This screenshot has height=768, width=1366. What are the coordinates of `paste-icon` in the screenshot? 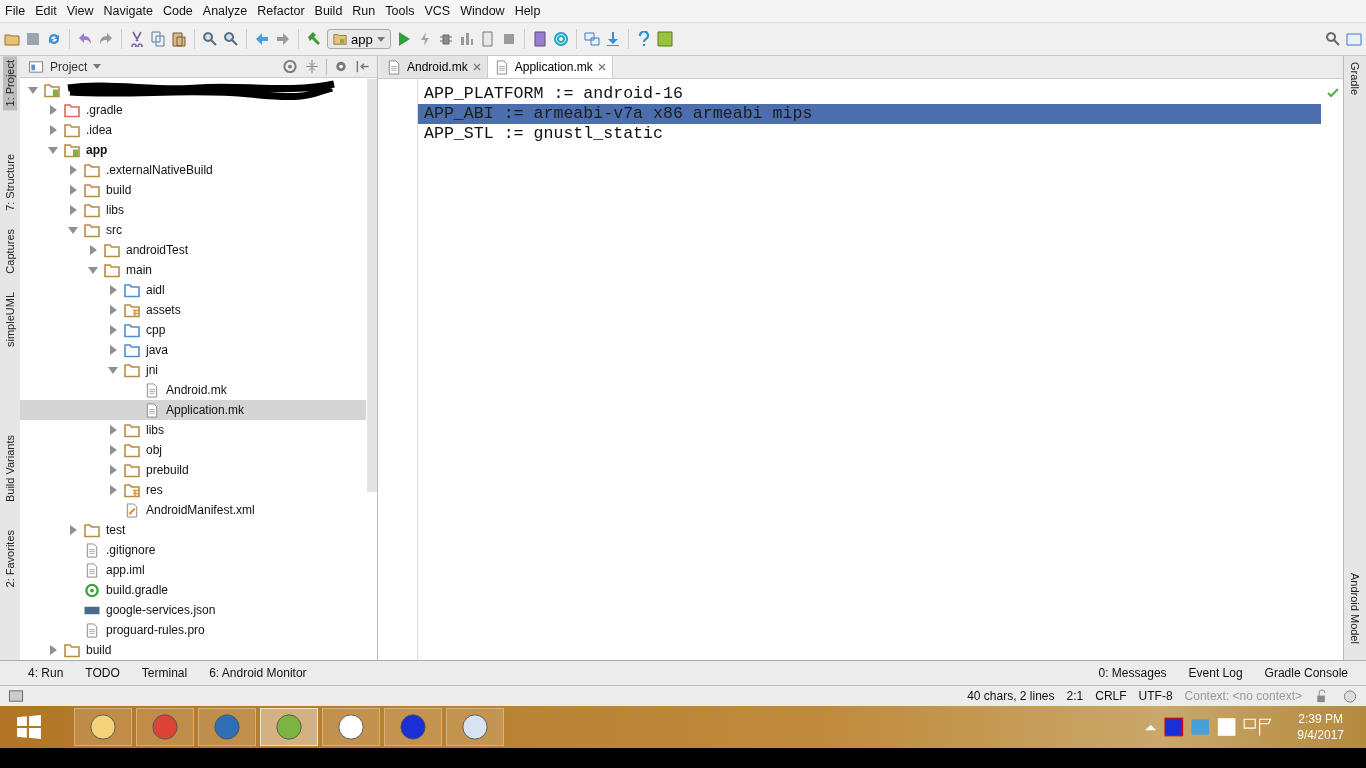 It's located at (179, 39).